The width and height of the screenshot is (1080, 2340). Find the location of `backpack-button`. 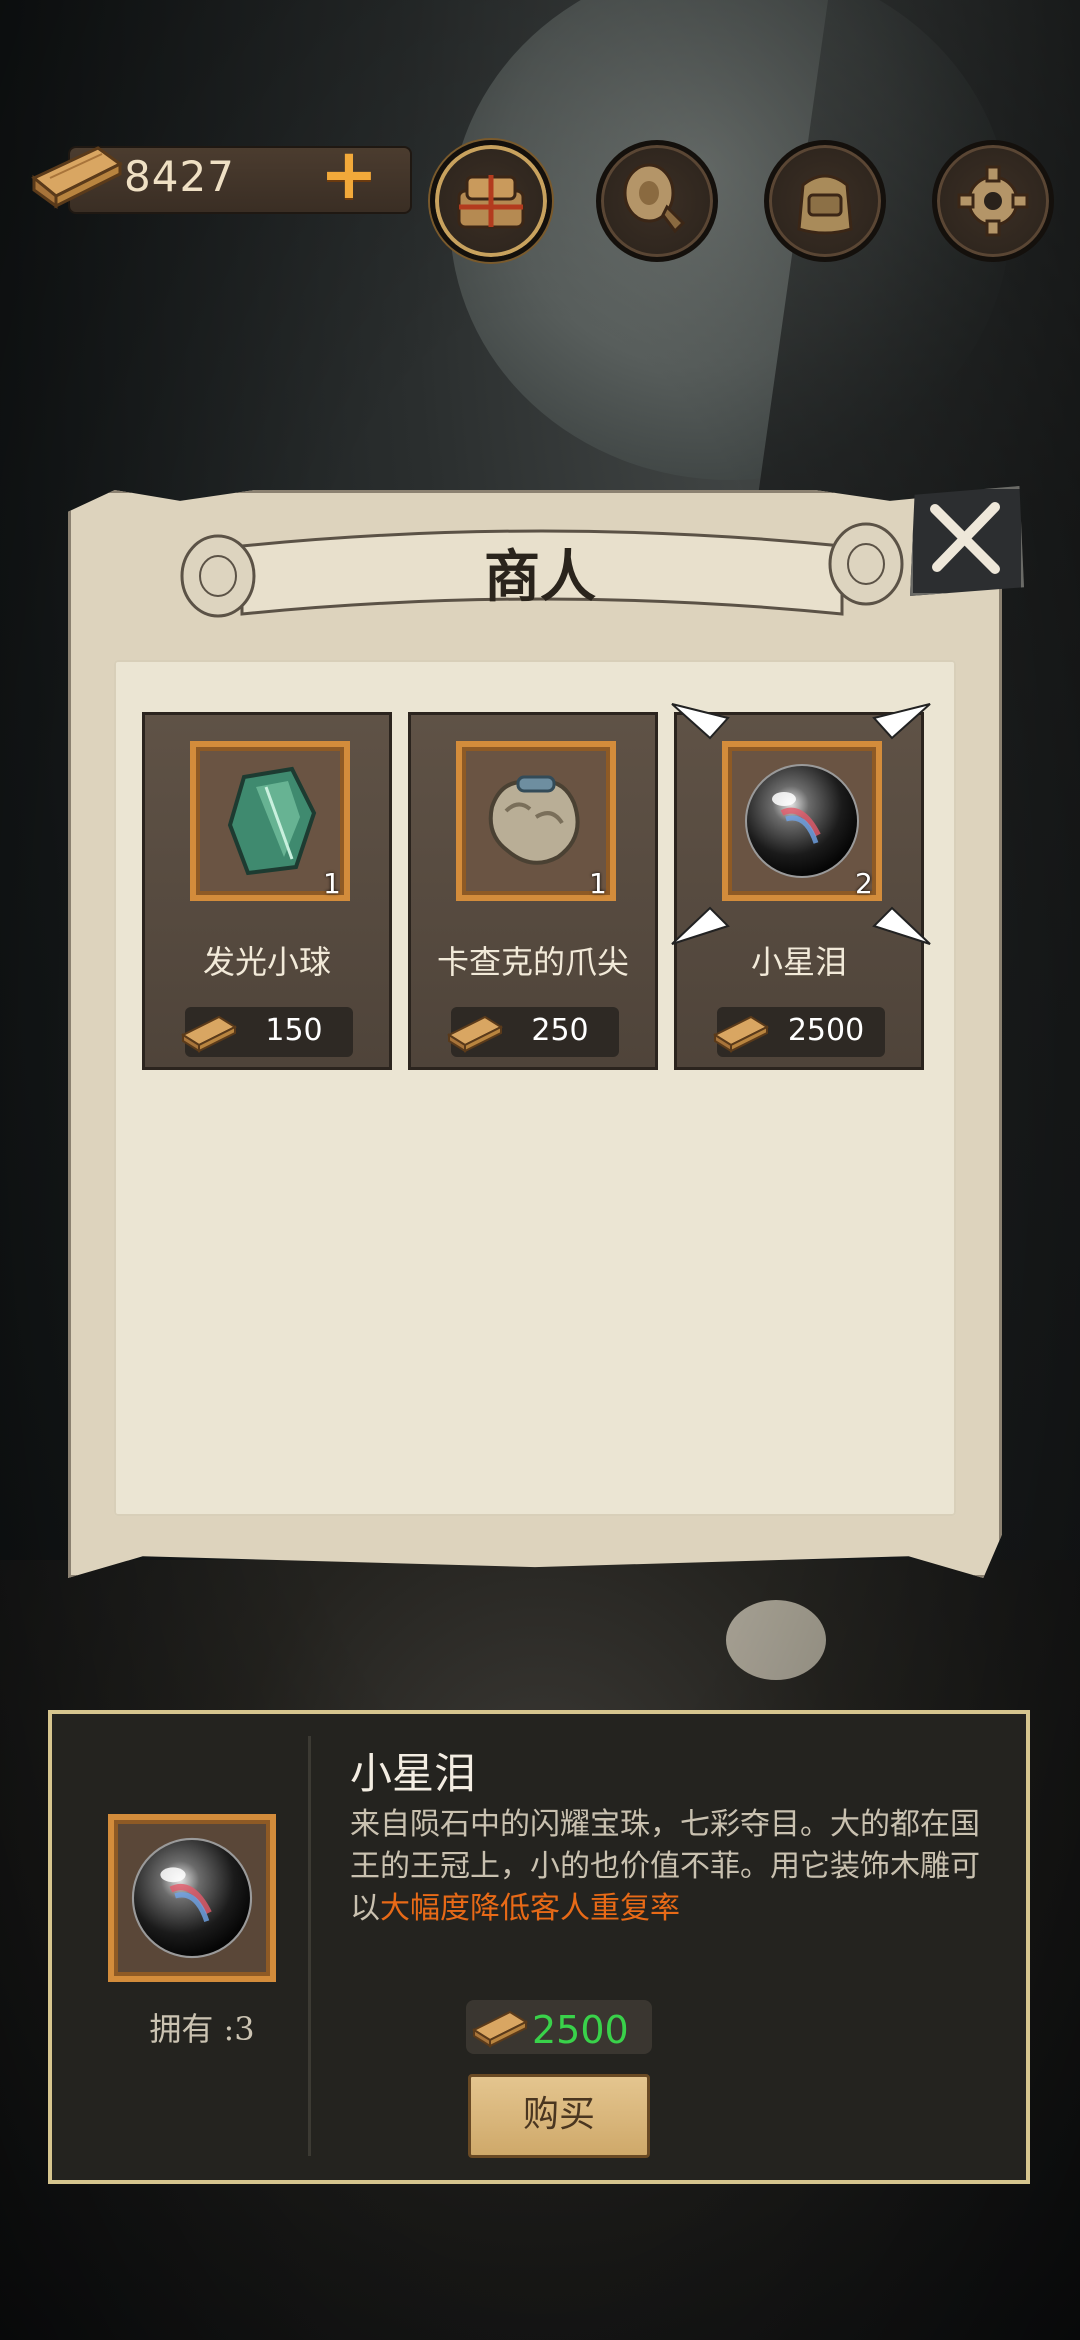

backpack-button is located at coordinates (825, 201).